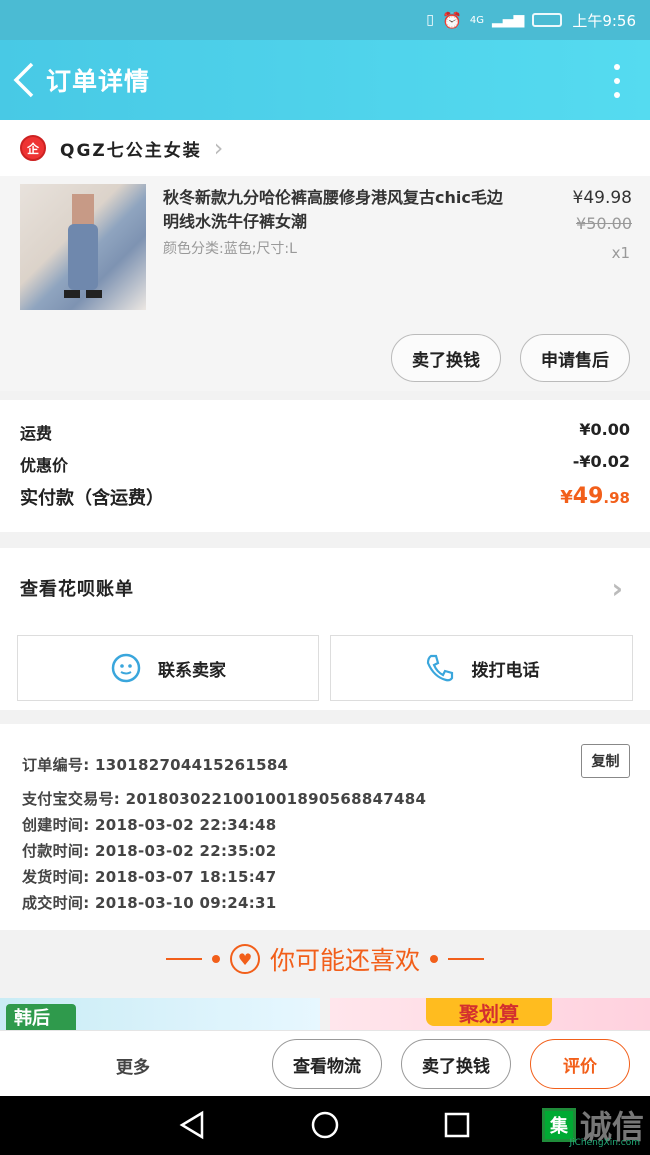 This screenshot has height=1155, width=650. Describe the element at coordinates (439, 668) in the screenshot. I see `phone-icon` at that location.